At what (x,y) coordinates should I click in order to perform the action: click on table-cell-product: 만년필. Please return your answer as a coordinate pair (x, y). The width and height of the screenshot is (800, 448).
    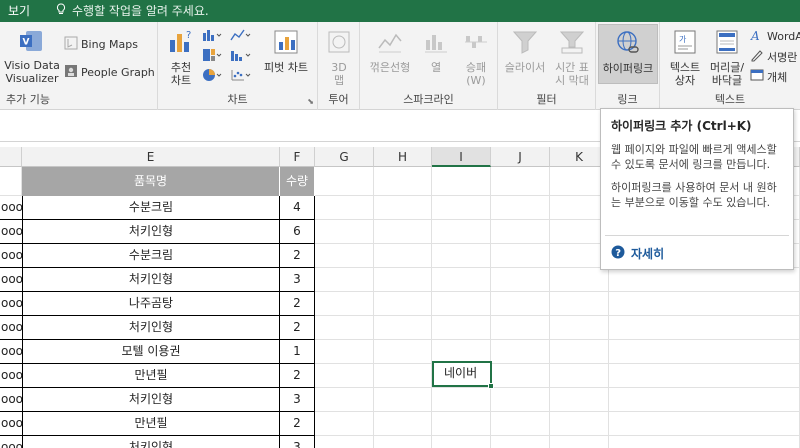
    Looking at the image, I should click on (151, 376).